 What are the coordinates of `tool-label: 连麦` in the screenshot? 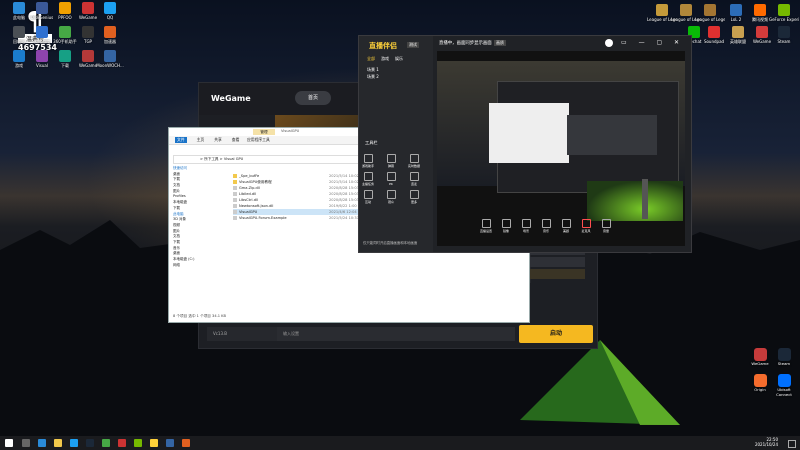 It's located at (413, 184).